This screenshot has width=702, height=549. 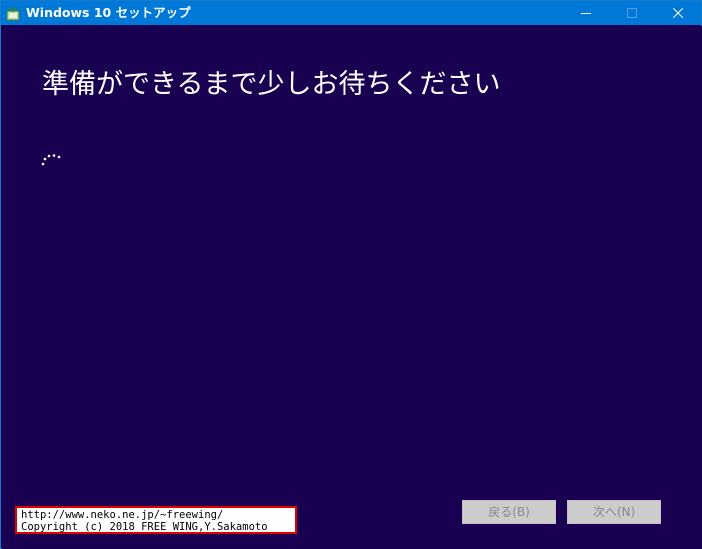 What do you see at coordinates (351, 13) in the screenshot?
I see `title-bar: Windows 10 セットアップ` at bounding box center [351, 13].